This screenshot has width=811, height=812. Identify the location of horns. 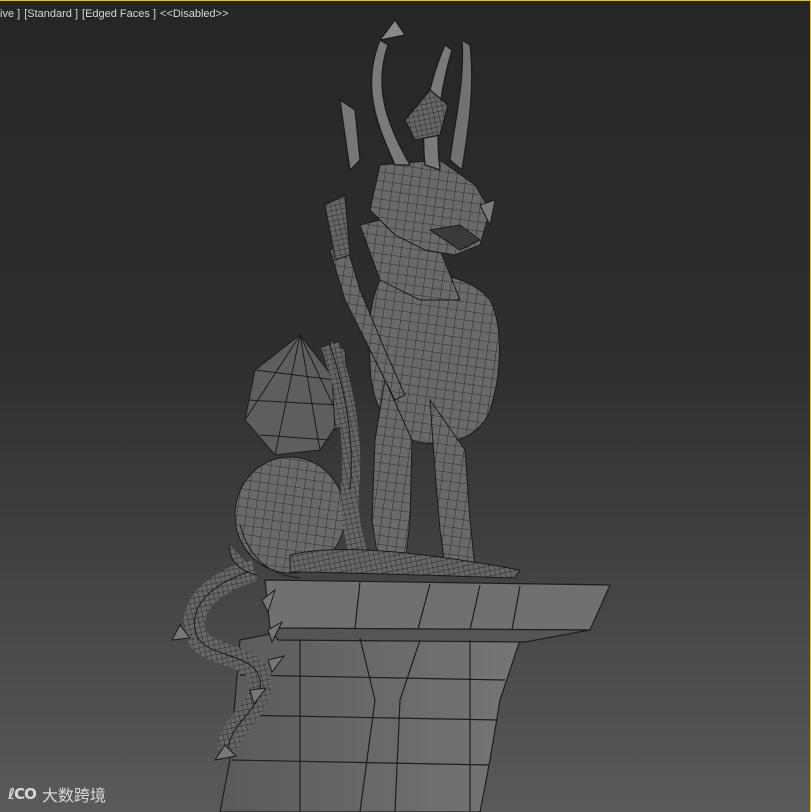
(406, 95).